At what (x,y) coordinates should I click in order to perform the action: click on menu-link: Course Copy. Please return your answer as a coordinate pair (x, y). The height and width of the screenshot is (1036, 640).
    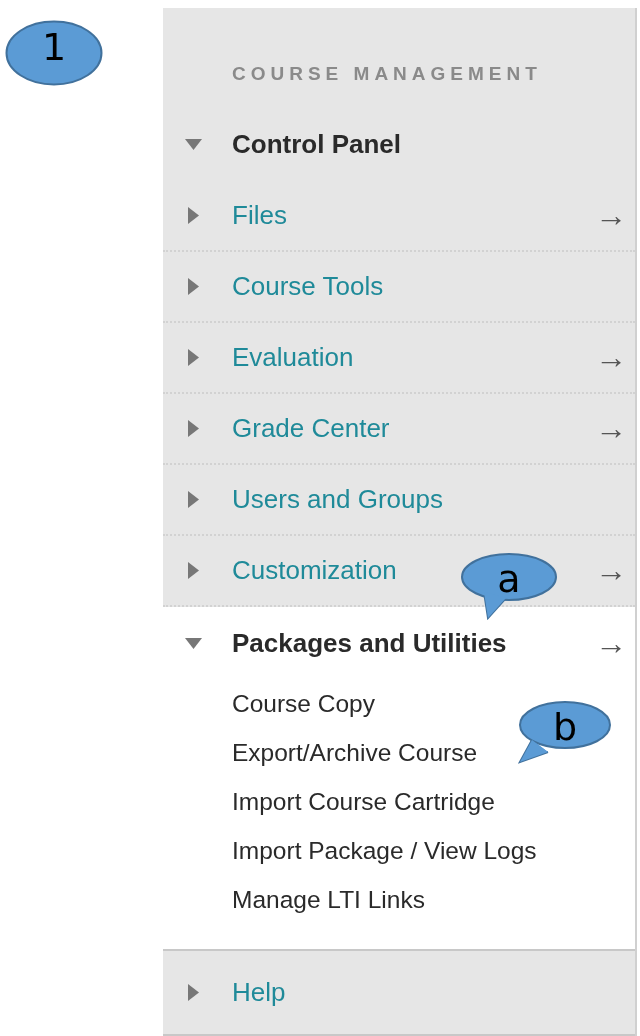
    Looking at the image, I should click on (303, 703).